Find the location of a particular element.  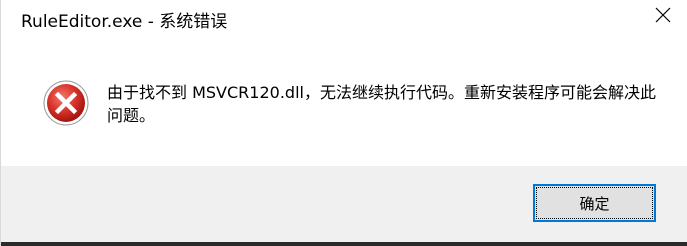

close-icon is located at coordinates (663, 17).